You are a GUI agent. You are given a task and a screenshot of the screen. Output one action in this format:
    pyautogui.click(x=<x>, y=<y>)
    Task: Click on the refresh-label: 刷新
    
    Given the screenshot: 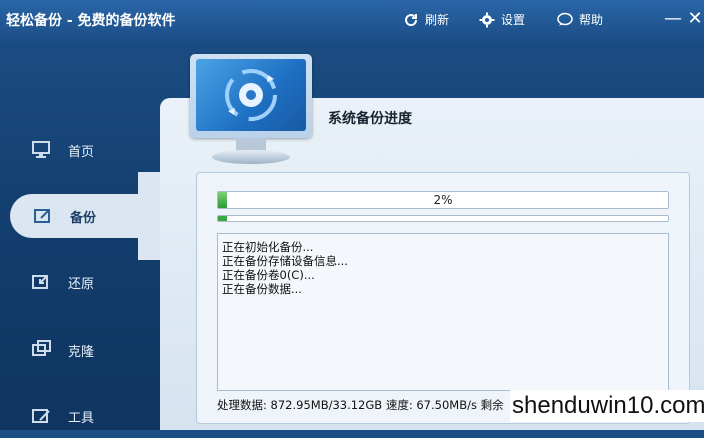 What is the action you would take?
    pyautogui.click(x=437, y=20)
    